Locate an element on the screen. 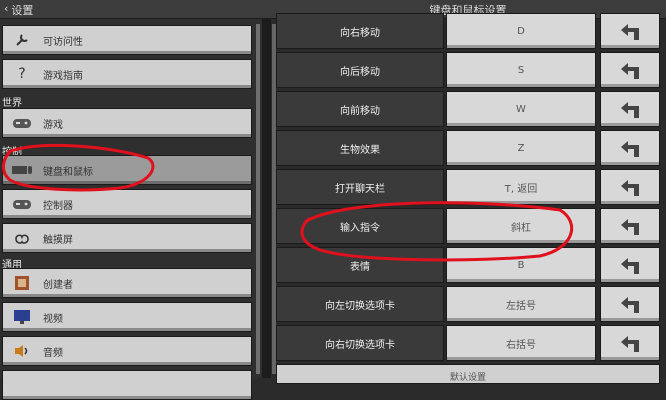 Image resolution: width=666 pixels, height=400 pixels. sidebar-item-label: 游戏 is located at coordinates (53, 125).